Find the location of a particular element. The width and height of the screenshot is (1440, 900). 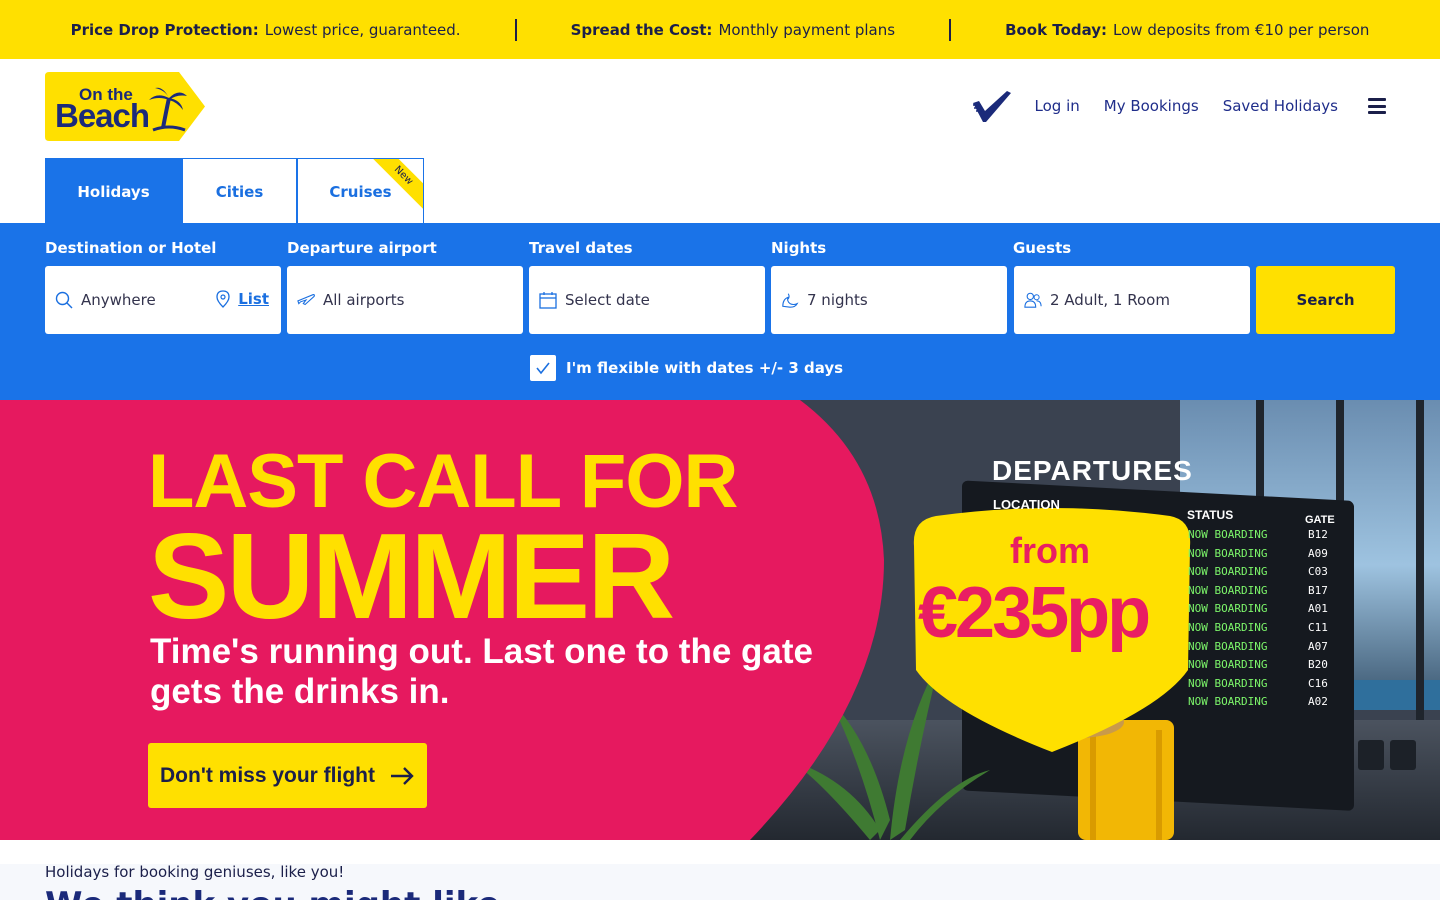

trust-check-icon is located at coordinates (991, 106).